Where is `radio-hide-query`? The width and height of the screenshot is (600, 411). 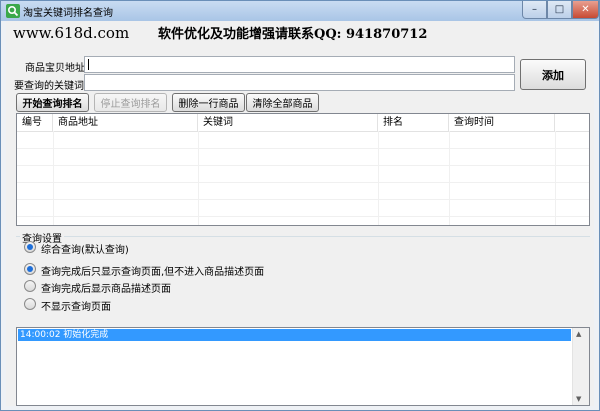 radio-hide-query is located at coordinates (30, 304).